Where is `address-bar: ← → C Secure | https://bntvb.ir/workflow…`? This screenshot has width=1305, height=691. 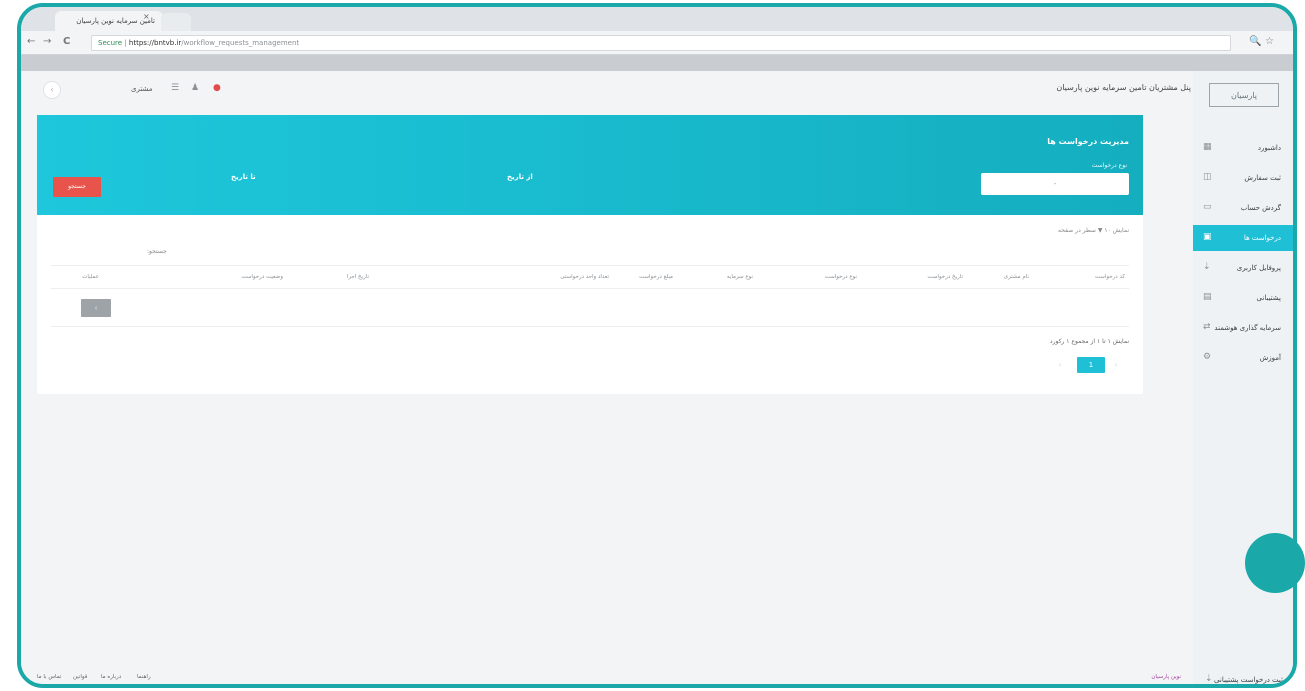
address-bar: ← → C Secure | https://bntvb.ir/workflow… is located at coordinates (657, 43).